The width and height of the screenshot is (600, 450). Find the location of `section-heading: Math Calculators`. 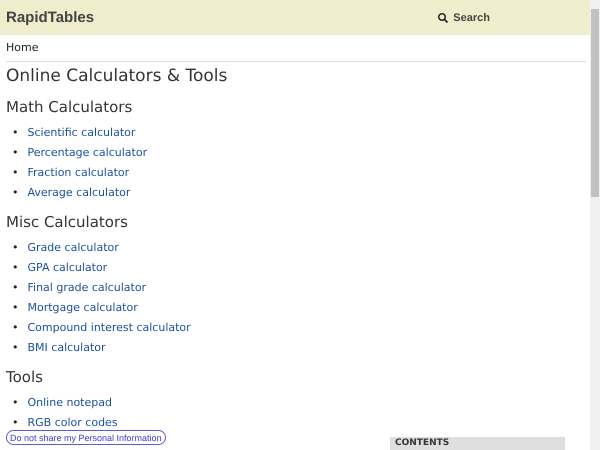

section-heading: Math Calculators is located at coordinates (70, 107).